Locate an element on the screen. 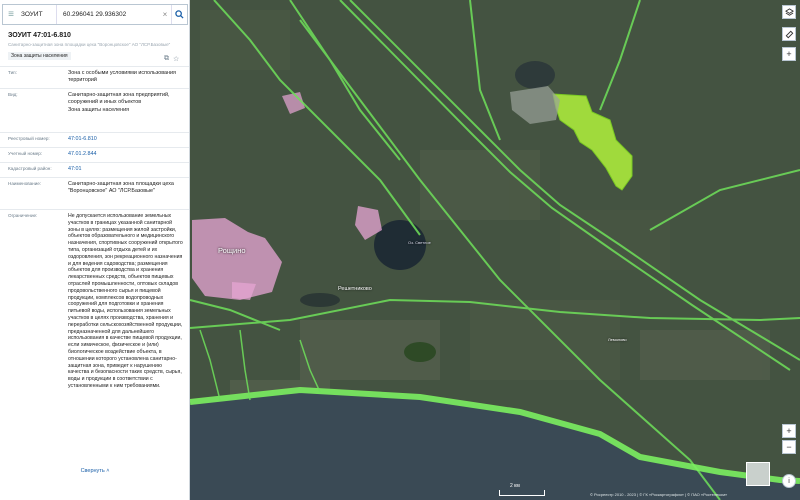 This screenshot has height=500, width=800. place-label-roshchino: Рощино is located at coordinates (232, 250).